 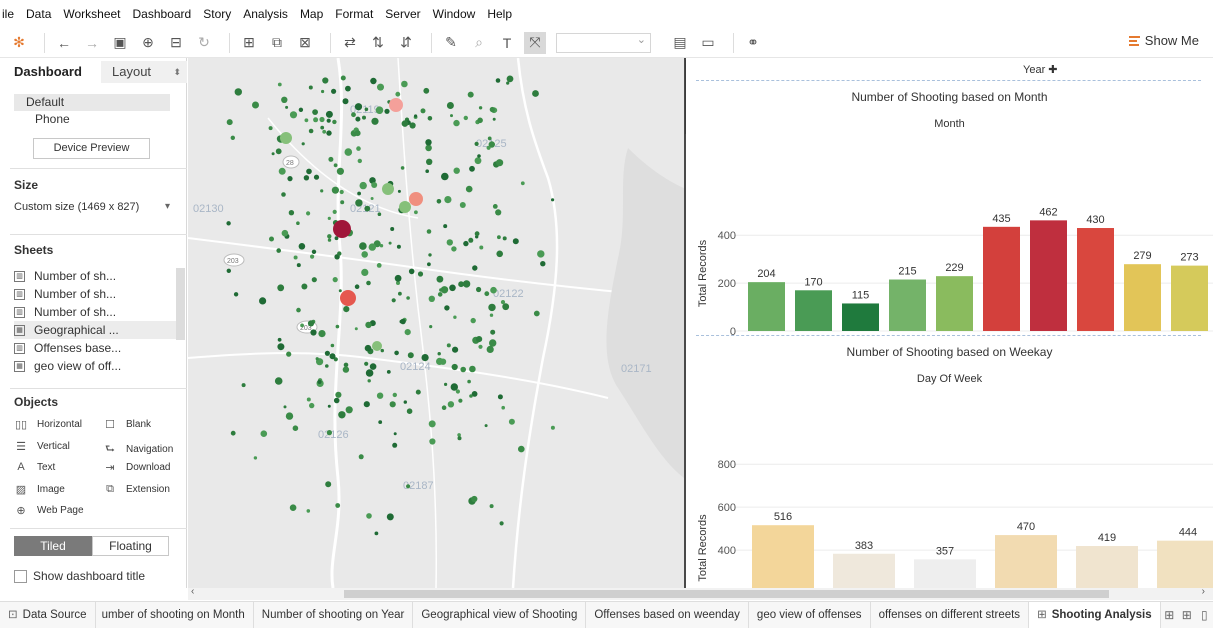 I want to click on menu-data: Data, so click(x=38, y=14).